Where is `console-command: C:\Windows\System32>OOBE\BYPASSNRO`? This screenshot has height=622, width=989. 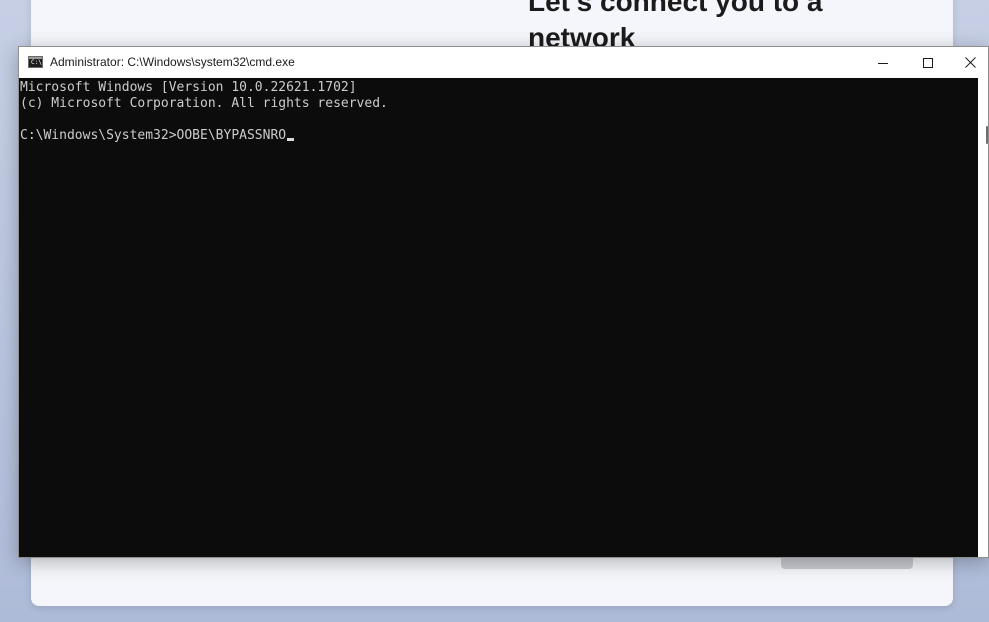
console-command: C:\Windows\System32>OOBE\BYPASSNRO is located at coordinates (153, 135).